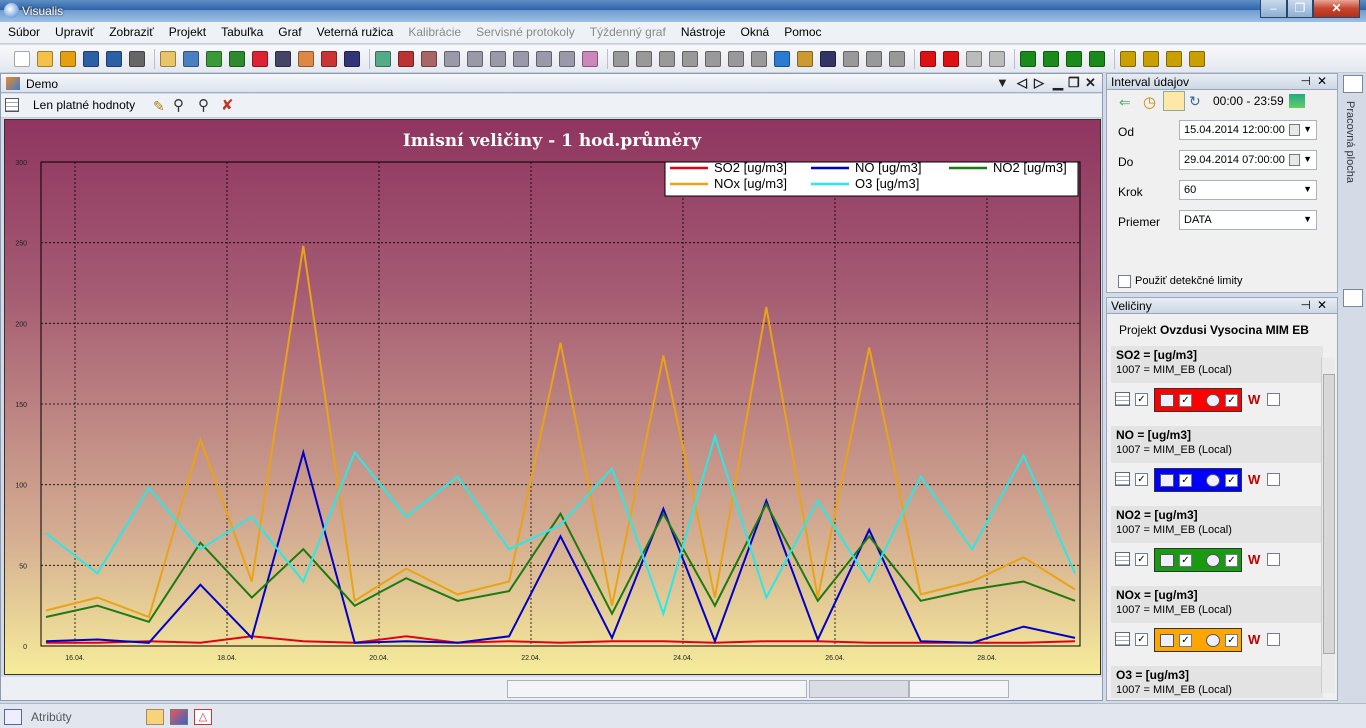  Describe the element at coordinates (703, 32) in the screenshot. I see `menu-item-10: Nástroje` at that location.